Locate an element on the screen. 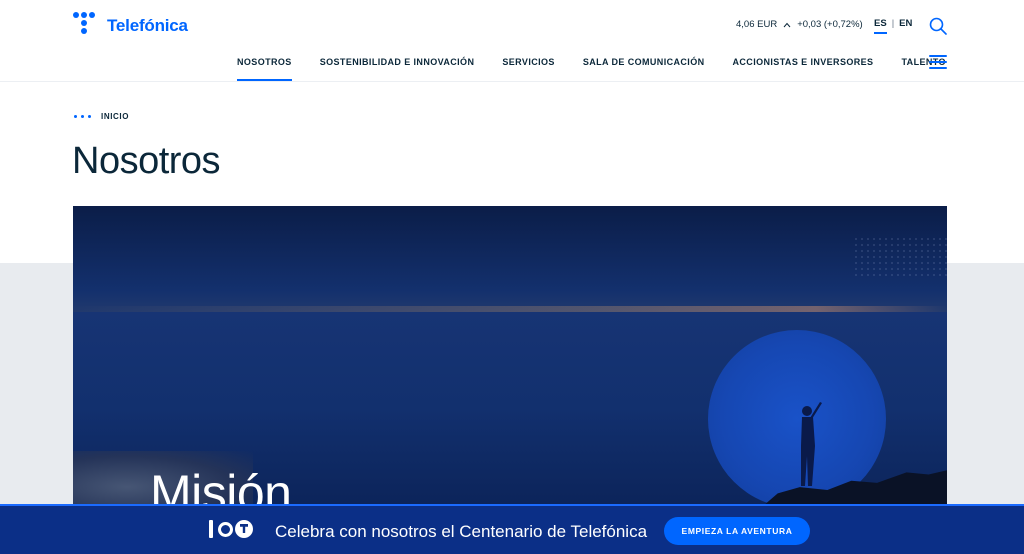 This screenshot has width=1024, height=554. stock-change: +0,03 (+0,72%) is located at coordinates (830, 24).